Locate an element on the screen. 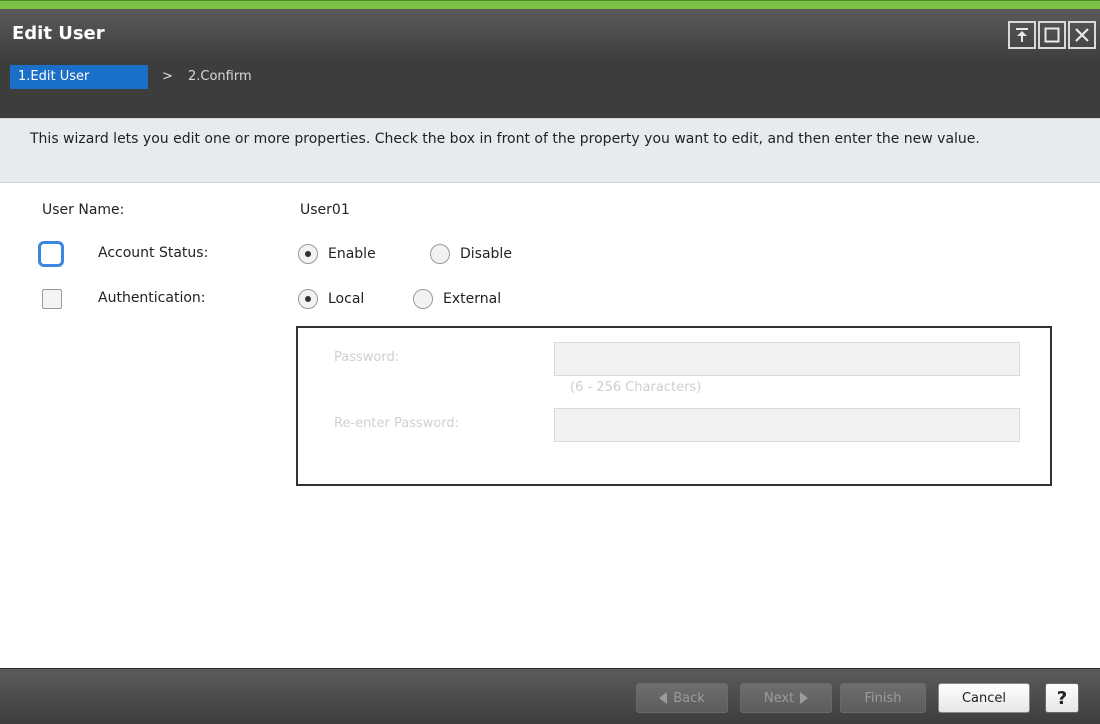 The image size is (1100, 724). help-button: ? is located at coordinates (1062, 698).